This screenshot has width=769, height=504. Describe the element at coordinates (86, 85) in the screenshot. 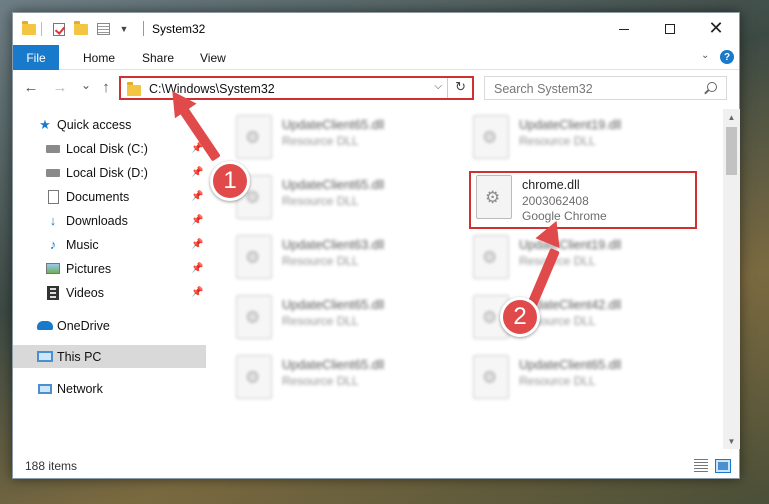

I see `recent-locations-button: ⌄` at that location.